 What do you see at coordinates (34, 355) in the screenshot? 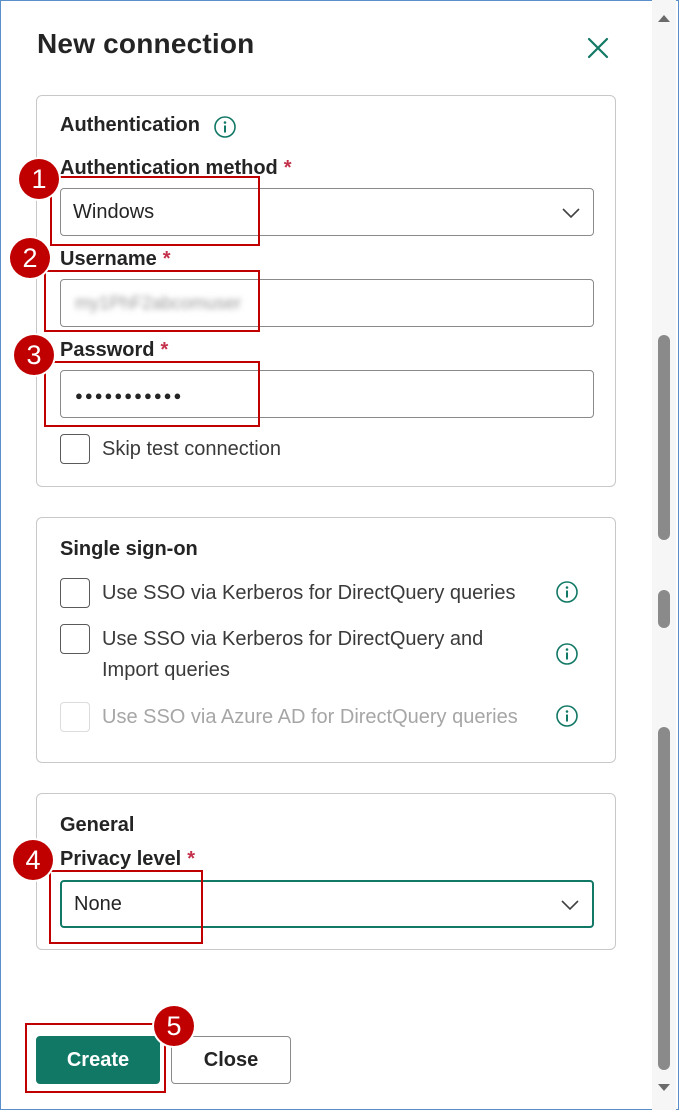
I see `step-badge-3: 3` at bounding box center [34, 355].